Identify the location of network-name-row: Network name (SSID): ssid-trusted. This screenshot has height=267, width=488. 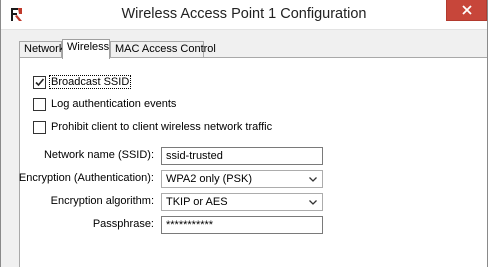
(244, 156).